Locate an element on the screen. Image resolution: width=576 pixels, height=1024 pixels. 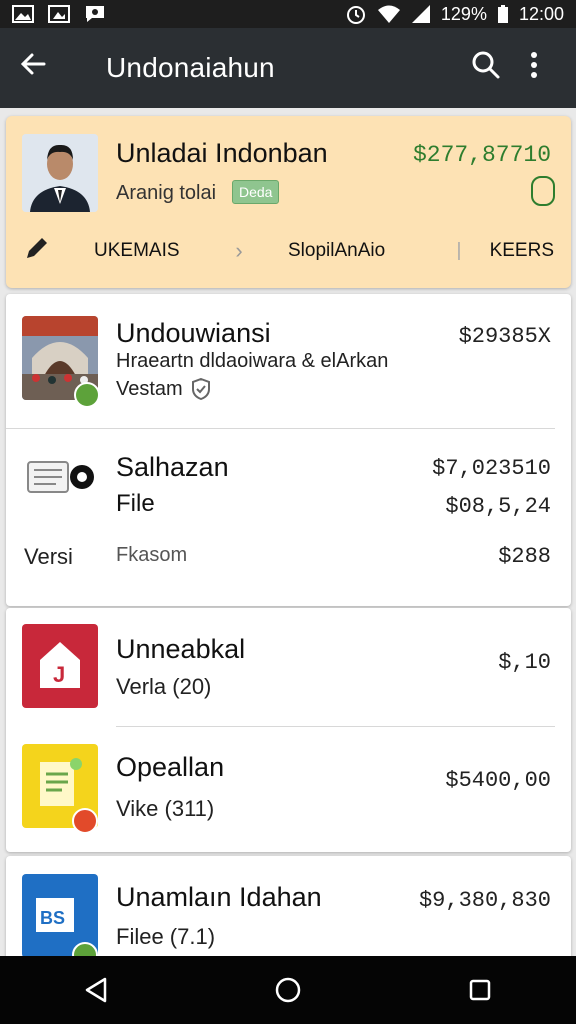
back-arrow-icon is located at coordinates (38, 68).